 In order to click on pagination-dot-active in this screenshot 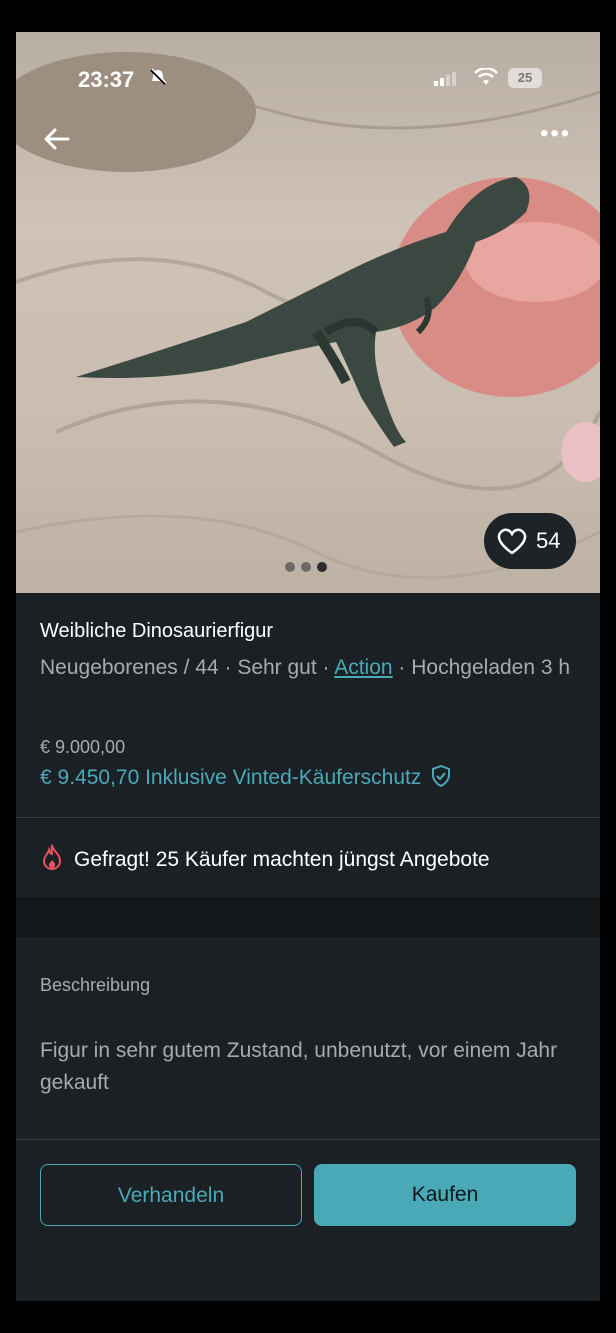, I will do `click(322, 567)`.